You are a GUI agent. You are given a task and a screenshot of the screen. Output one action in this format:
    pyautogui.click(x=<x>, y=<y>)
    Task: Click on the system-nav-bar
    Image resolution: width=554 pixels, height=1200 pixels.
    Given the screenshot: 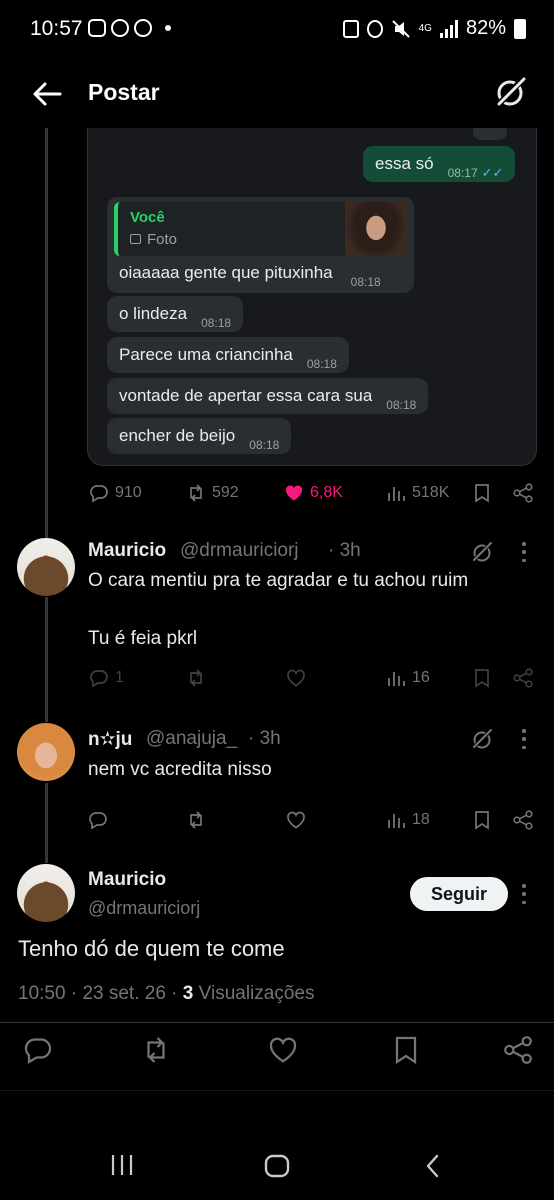 What is the action you would take?
    pyautogui.click(x=277, y=1145)
    